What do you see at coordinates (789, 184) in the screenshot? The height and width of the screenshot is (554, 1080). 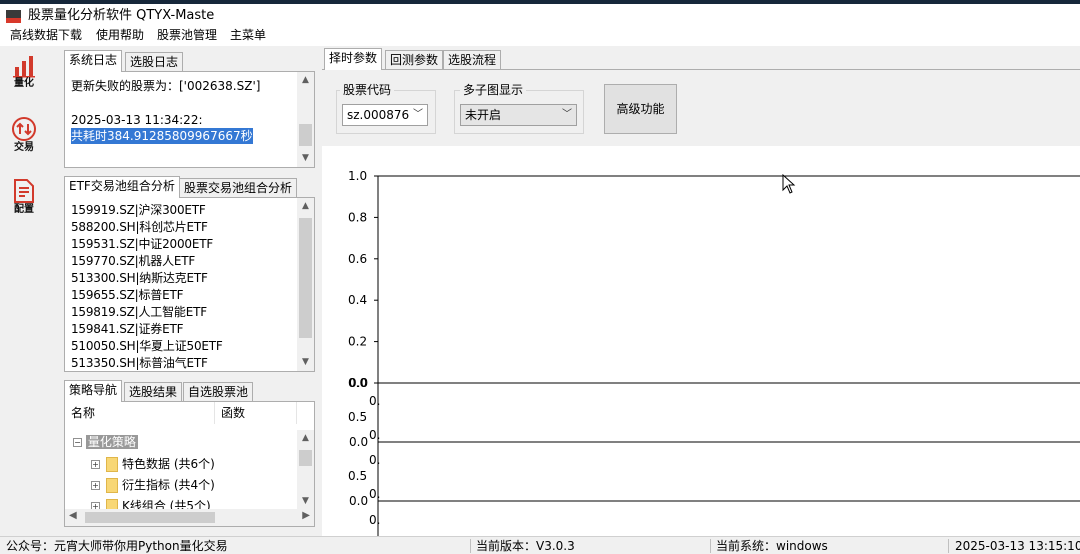 I see `mouse-cursor-icon` at bounding box center [789, 184].